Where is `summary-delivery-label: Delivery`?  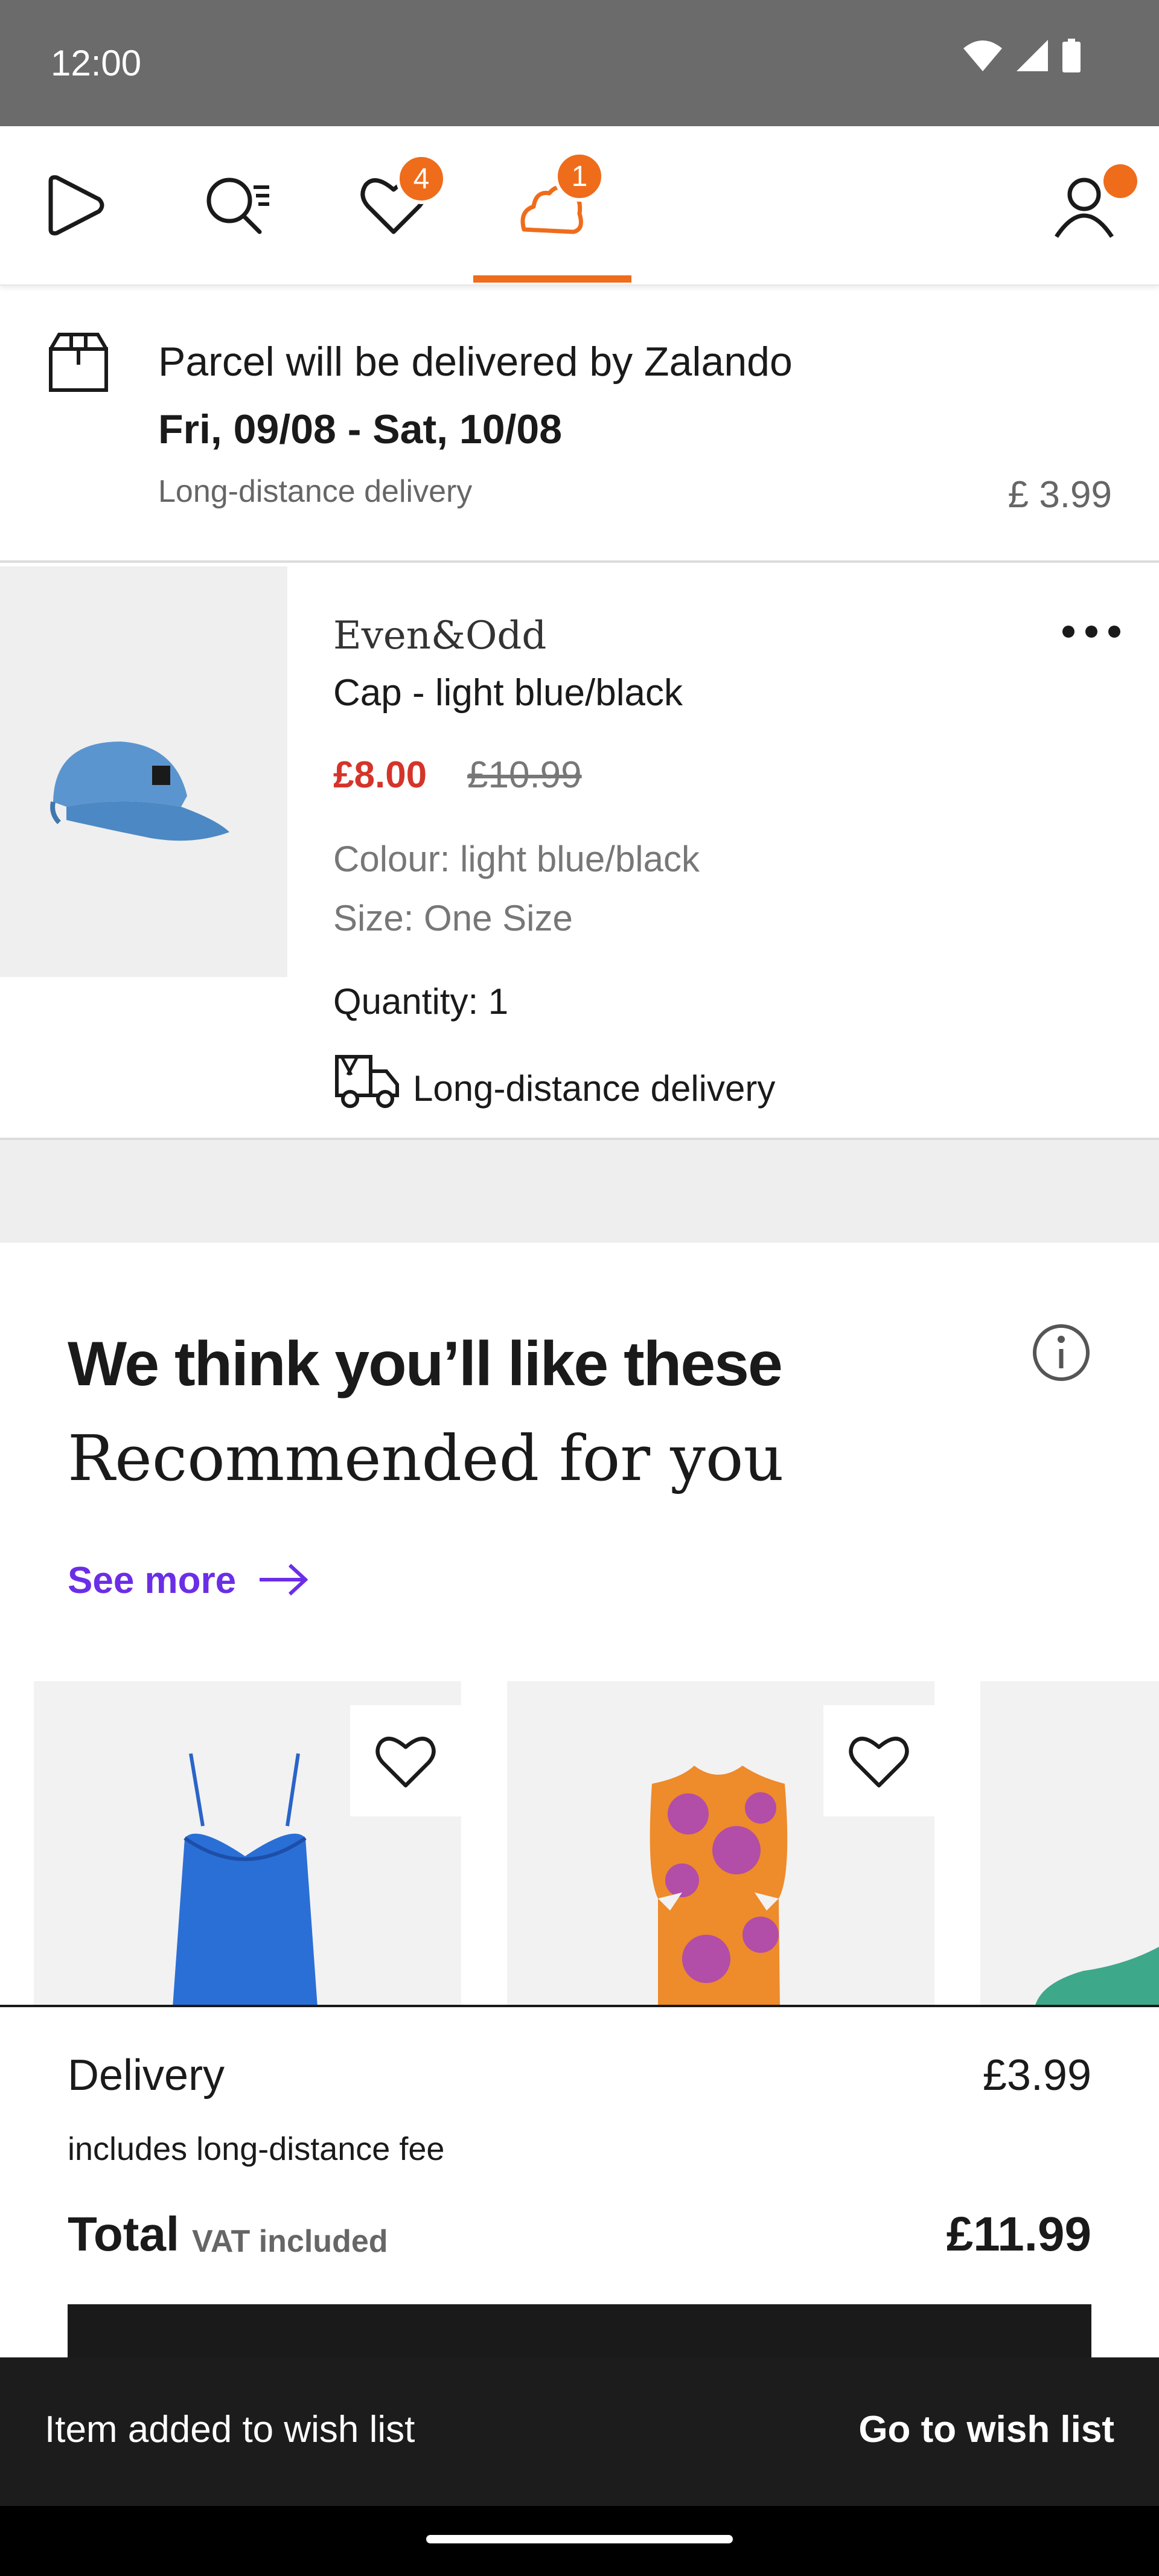 summary-delivery-label: Delivery is located at coordinates (146, 2075).